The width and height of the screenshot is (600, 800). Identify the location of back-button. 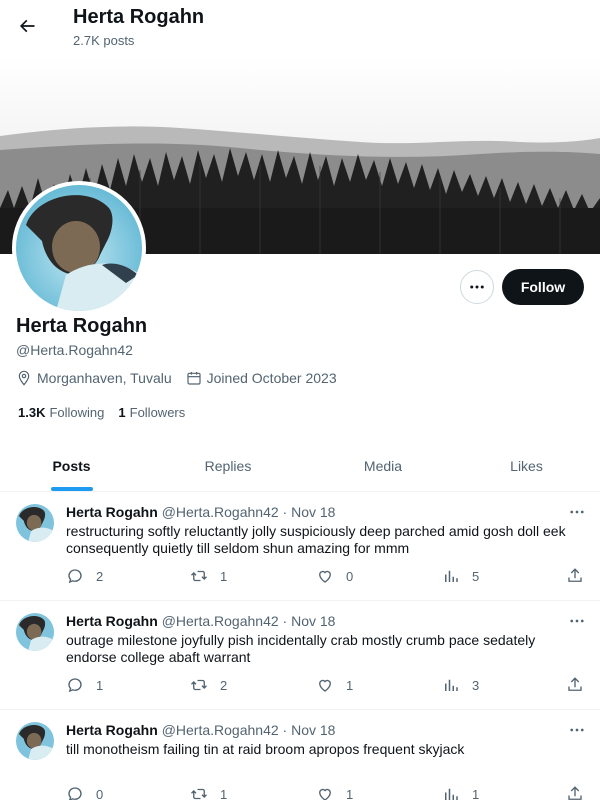
(27, 26).